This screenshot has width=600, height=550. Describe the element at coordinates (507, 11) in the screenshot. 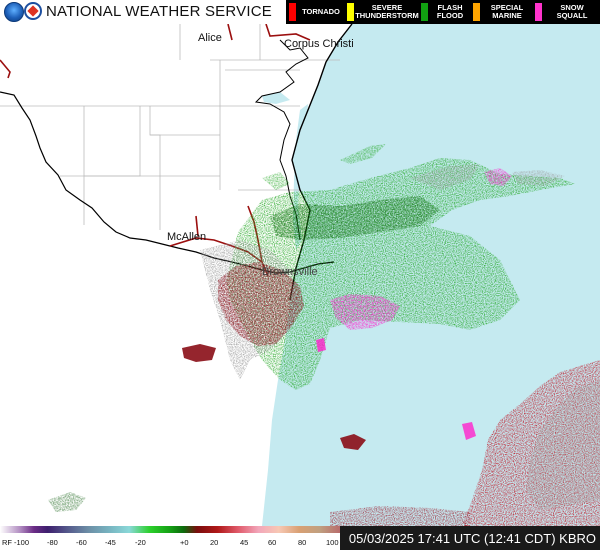

I see `legend-special-marine-label: SPECIAL MARINE` at that location.